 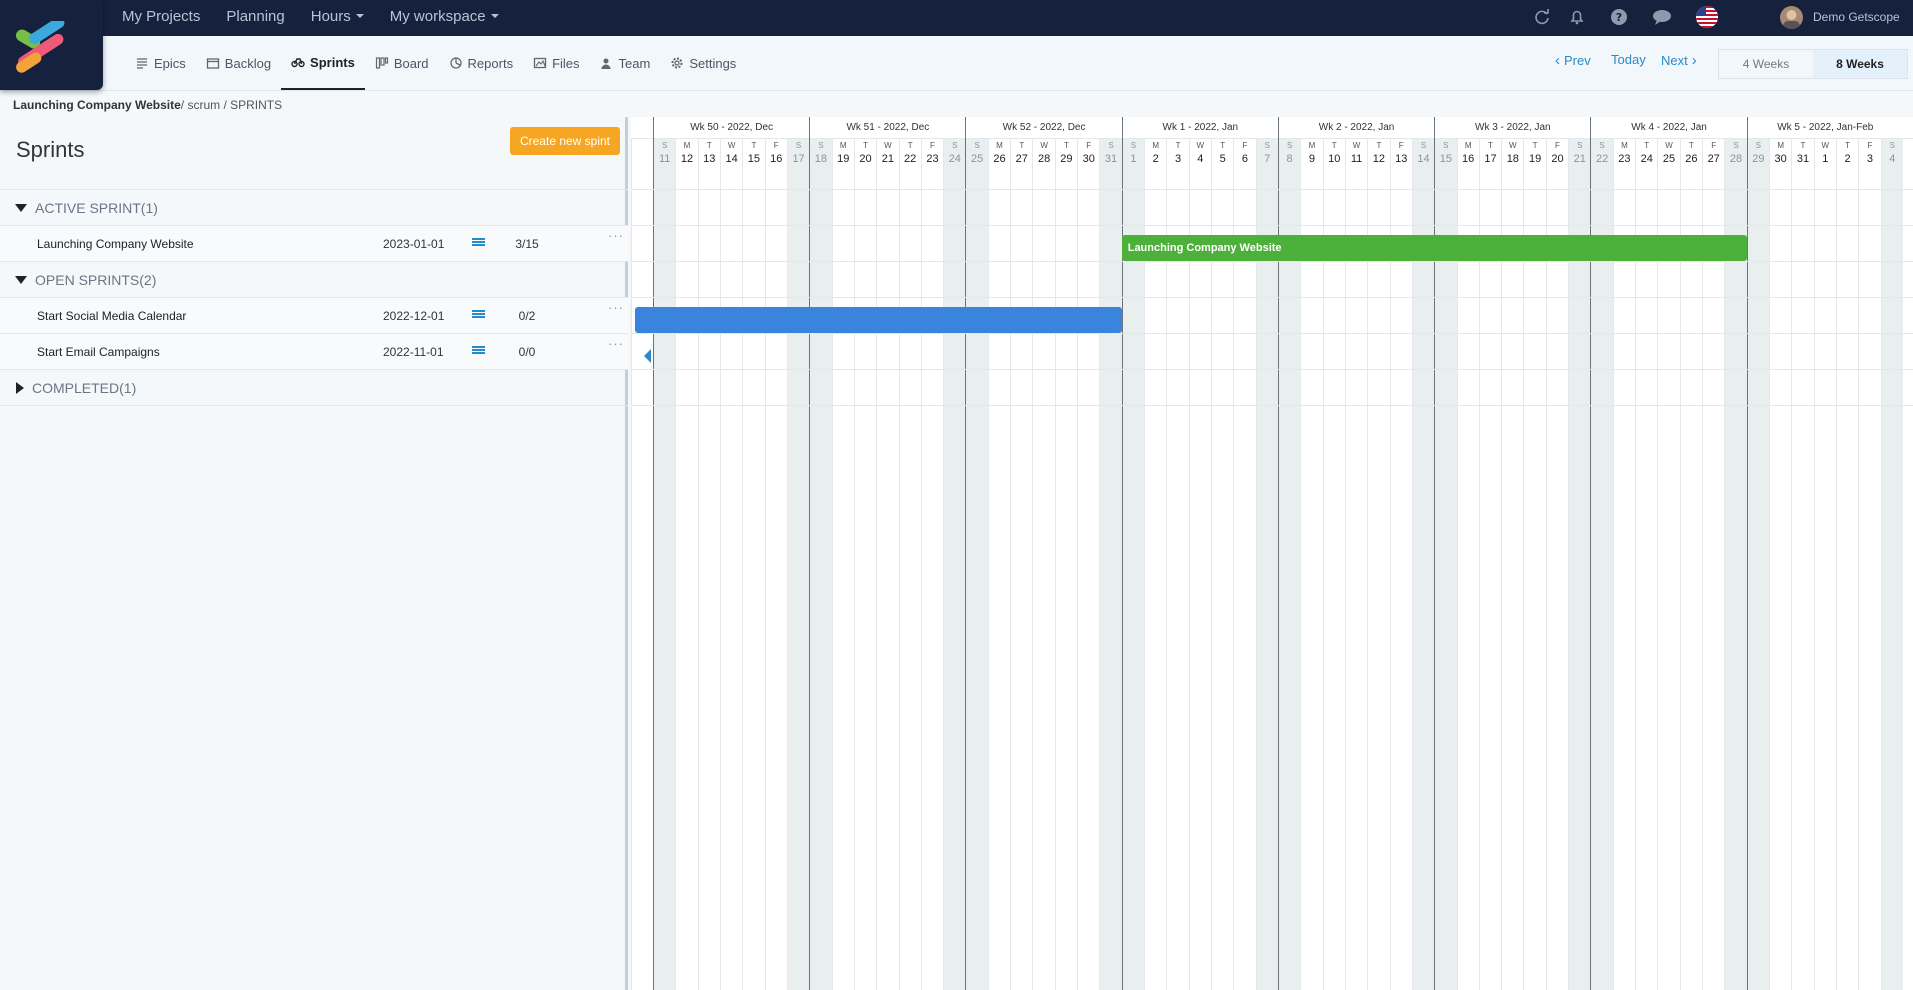 What do you see at coordinates (878, 320) in the screenshot?
I see `sprint-bar` at bounding box center [878, 320].